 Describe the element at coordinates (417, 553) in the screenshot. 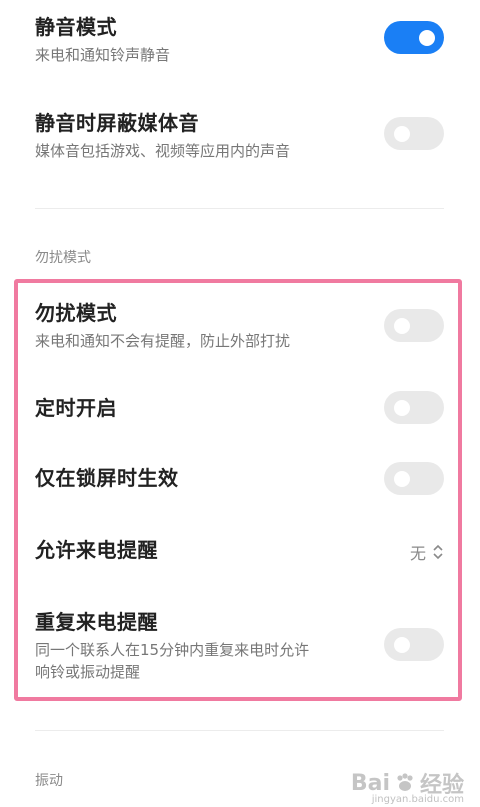

I see `allow-calls-value: 无` at that location.